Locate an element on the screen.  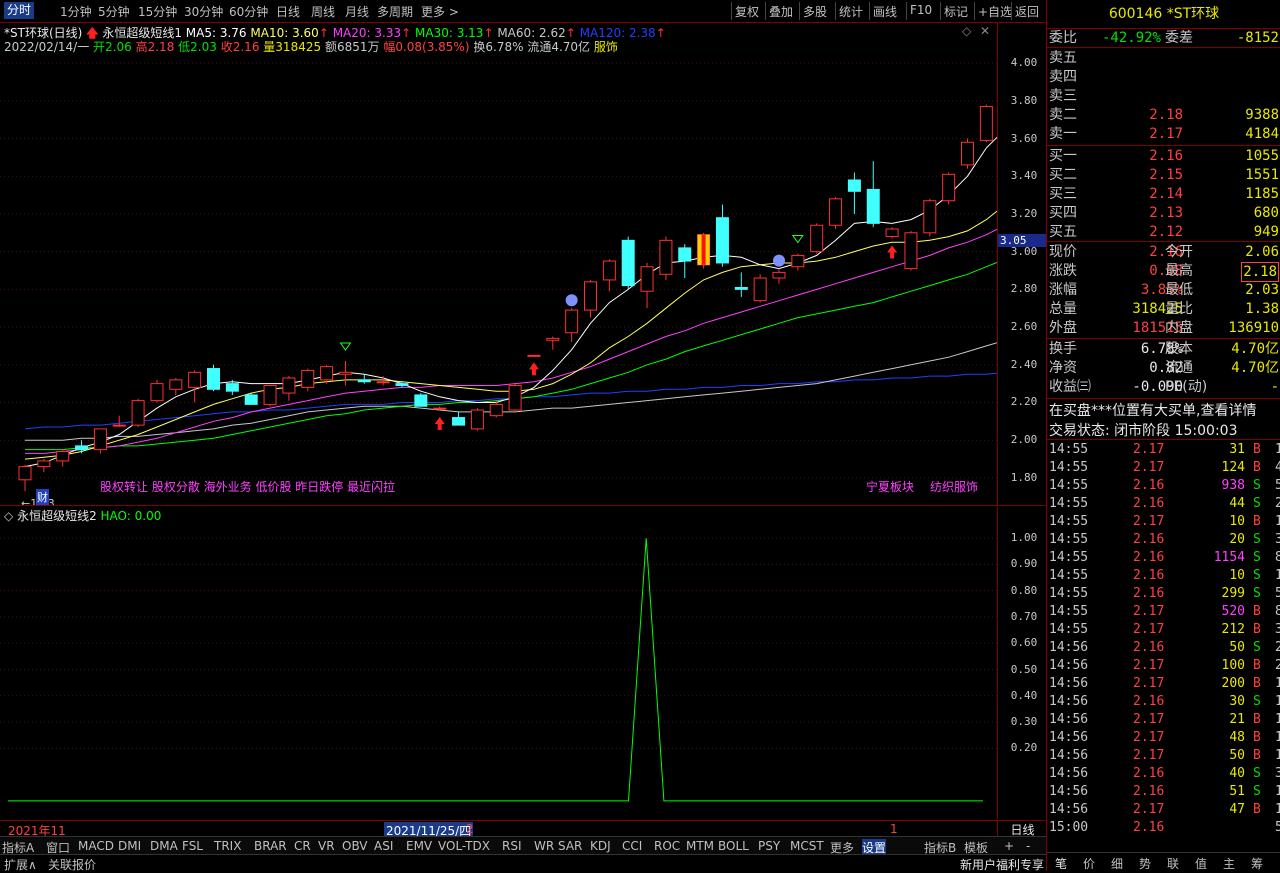
indicator-tab: WR is located at coordinates (544, 846).